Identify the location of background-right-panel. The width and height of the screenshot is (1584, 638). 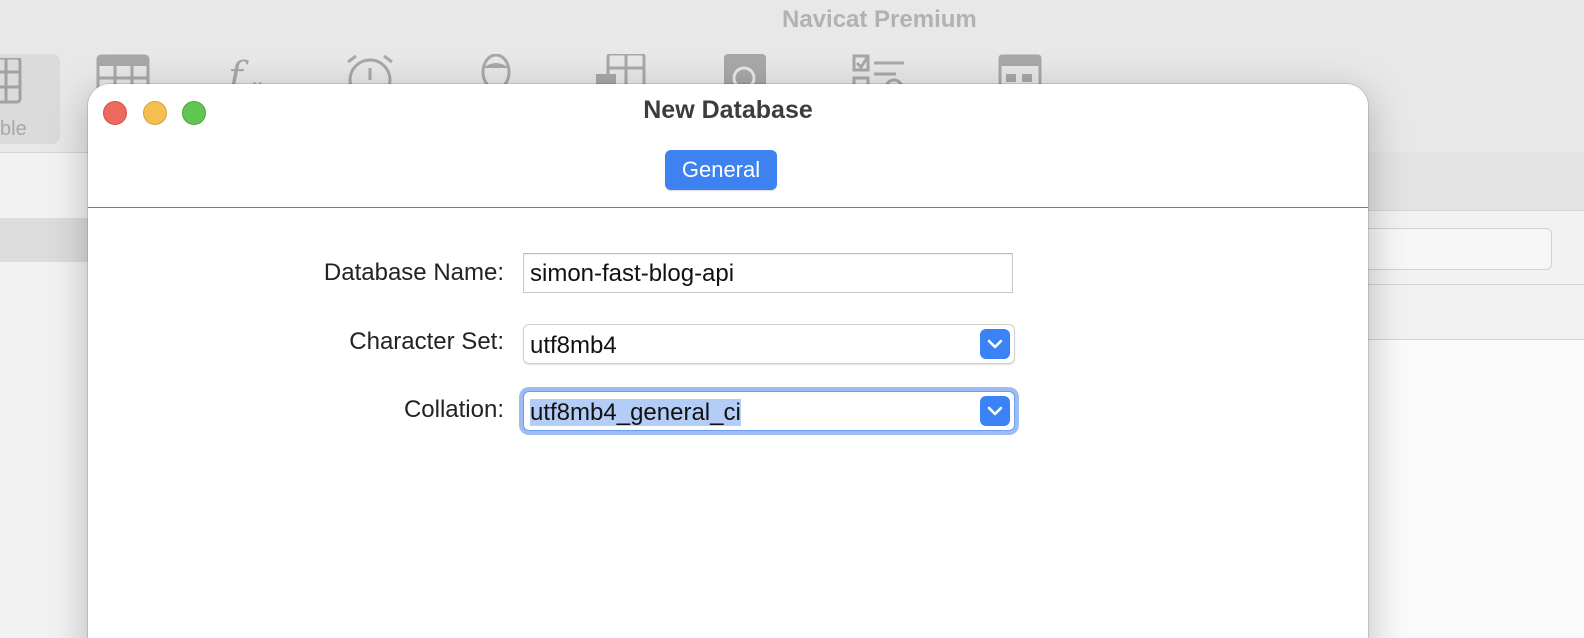
(1469, 312).